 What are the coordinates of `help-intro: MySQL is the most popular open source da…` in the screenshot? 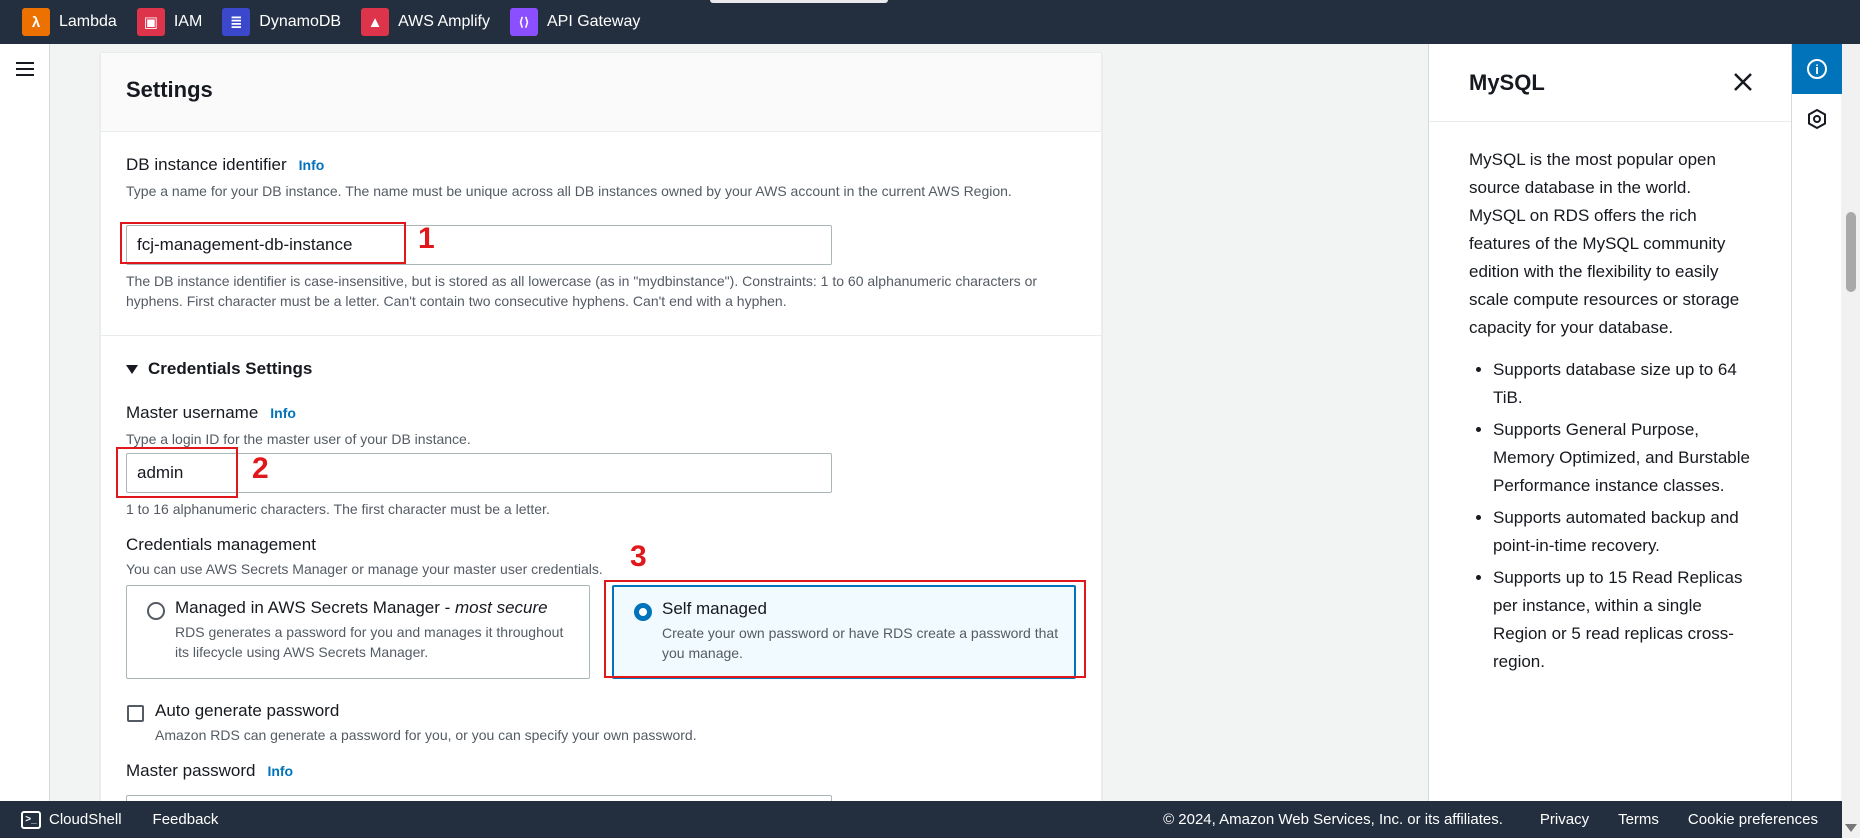 It's located at (1604, 243).